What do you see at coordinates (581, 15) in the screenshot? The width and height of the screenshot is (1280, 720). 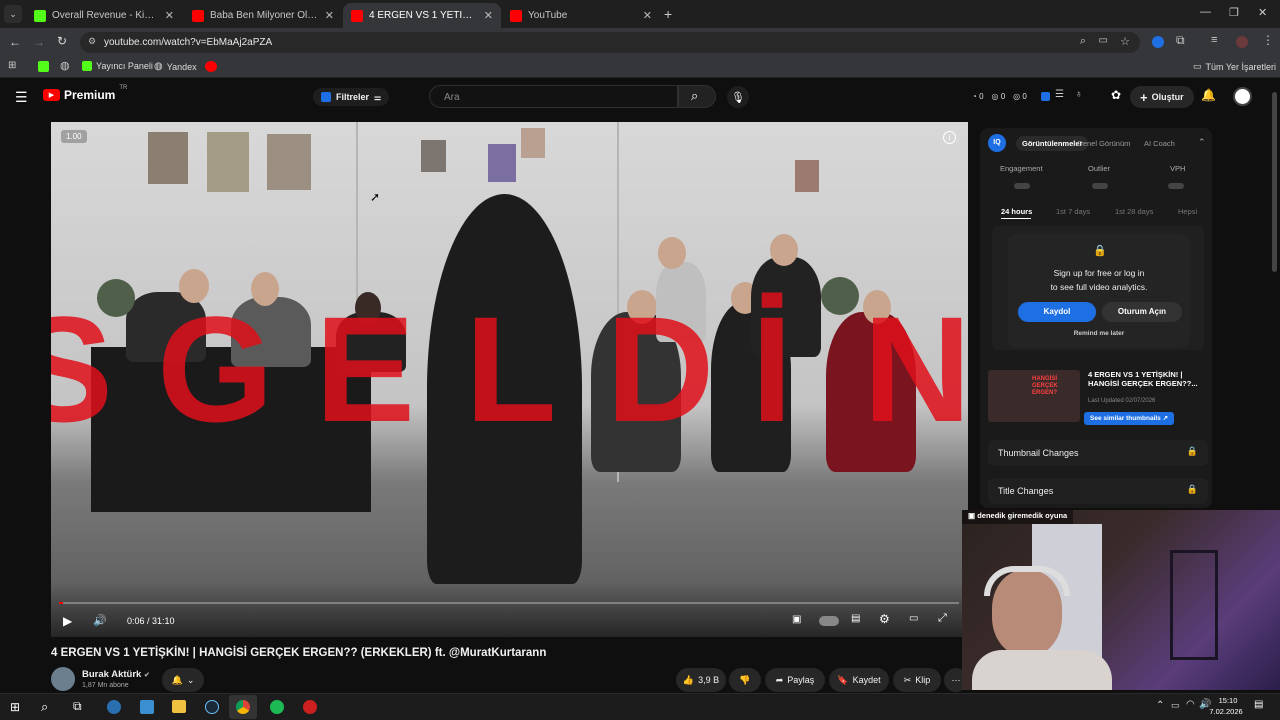 I see `tab-youtube: YouTube ✕` at bounding box center [581, 15].